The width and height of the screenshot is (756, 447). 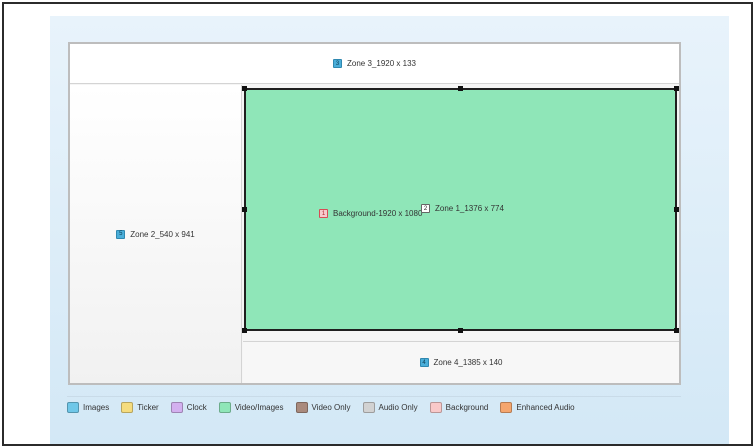 I want to click on background-zone-label: 1 Background-1920 x 1080, so click(x=370, y=213).